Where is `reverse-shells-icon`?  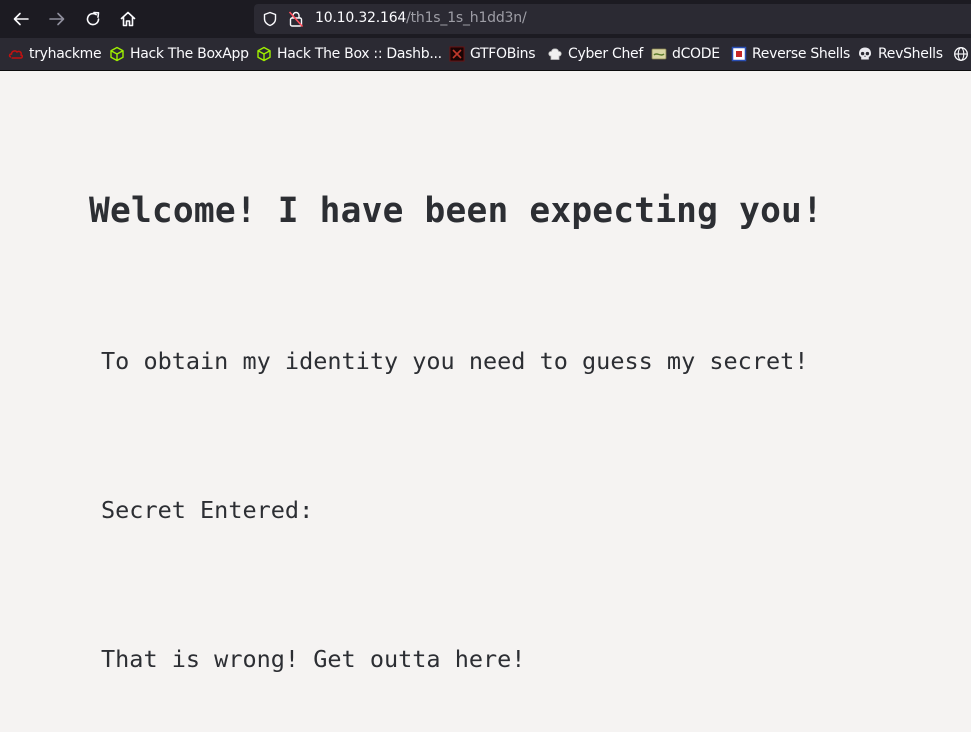
reverse-shells-icon is located at coordinates (739, 54).